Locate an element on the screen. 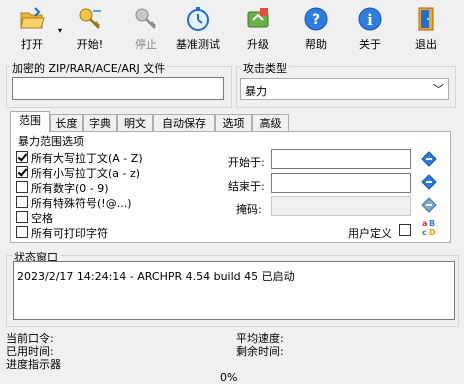  mask-label: 掩码: is located at coordinates (249, 209).